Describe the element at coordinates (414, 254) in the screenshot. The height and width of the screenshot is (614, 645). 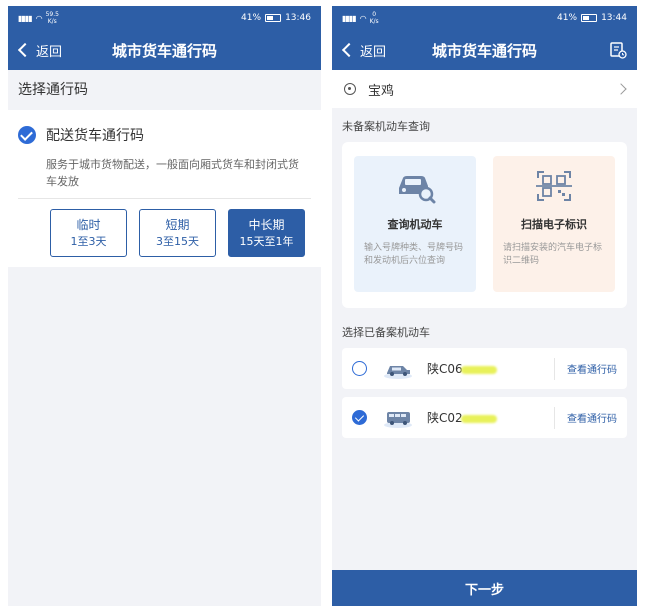
I see `query-vehicle-desc: 输入号牌种类、号牌号码和发动机后六位查询` at that location.